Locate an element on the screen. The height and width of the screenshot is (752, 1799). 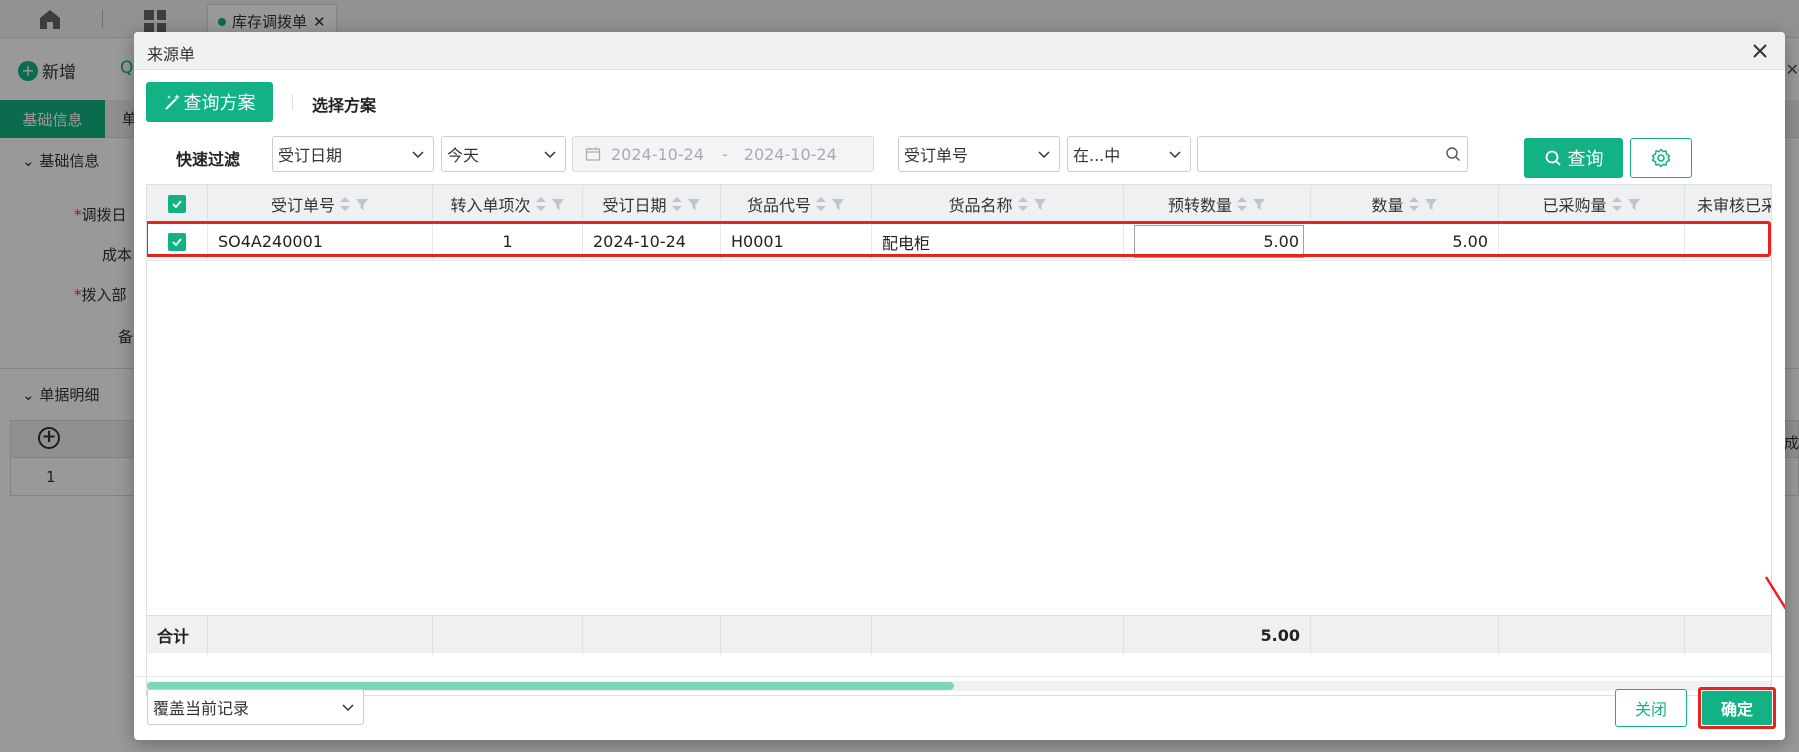
col-unaudited-purchased: 未审核已采 is located at coordinates (1728, 204).